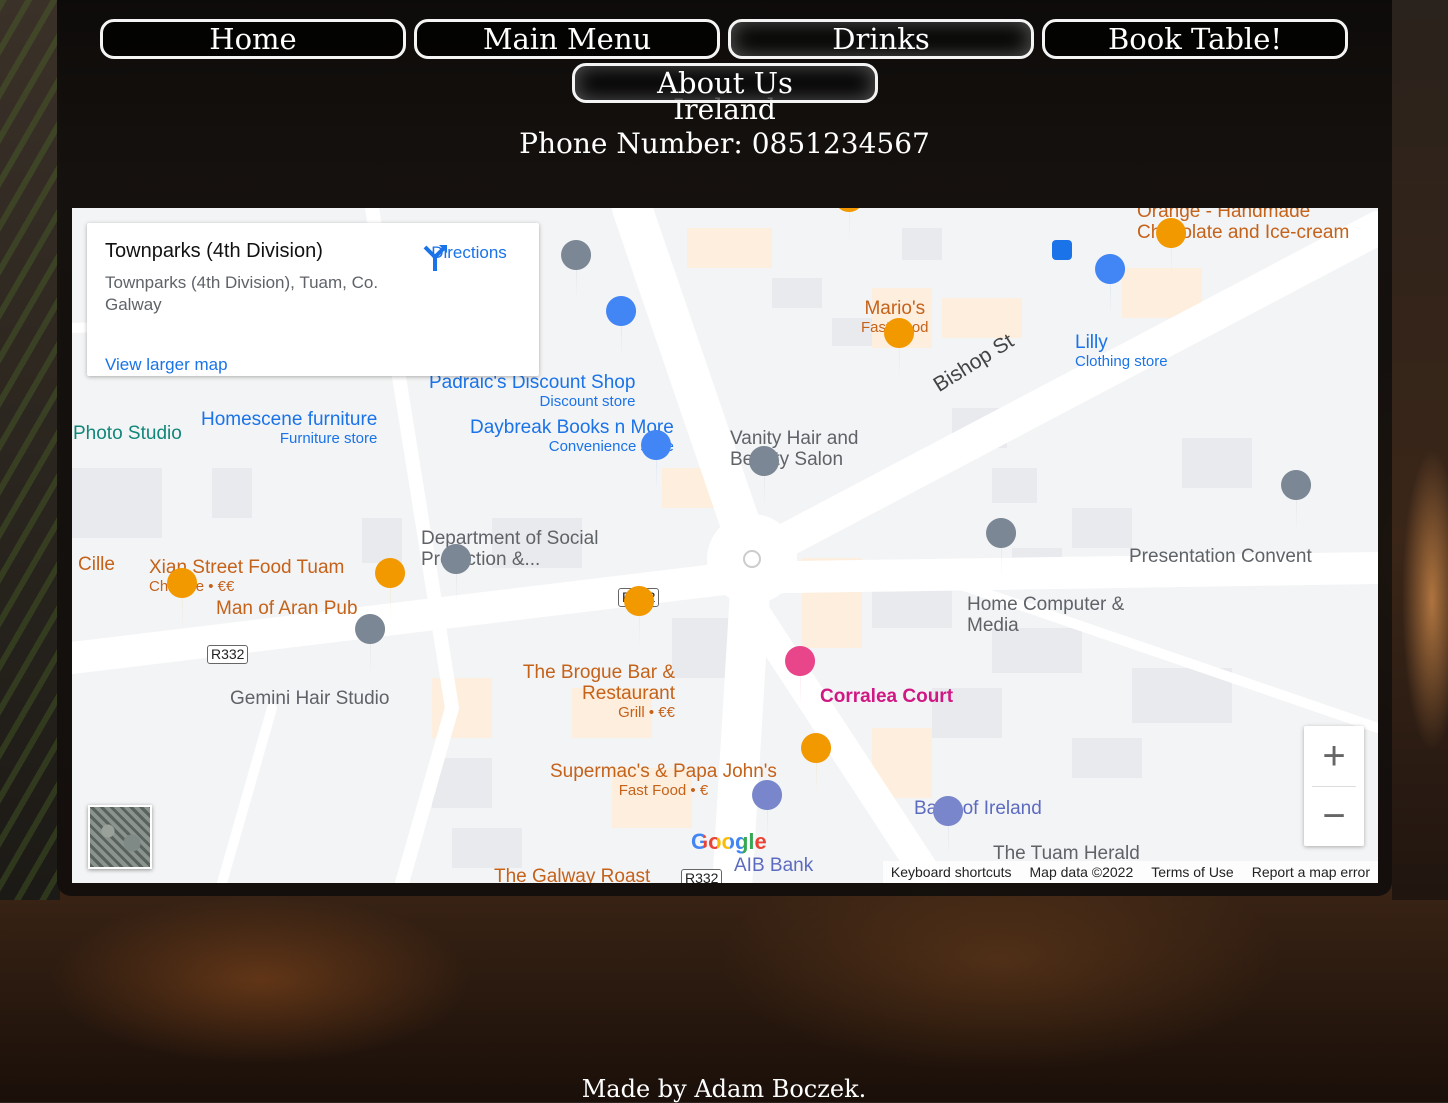 This screenshot has height=1103, width=1448. Describe the element at coordinates (572, 436) in the screenshot. I see `poi-daybreak: Daybreak Books n More Convenience store` at that location.